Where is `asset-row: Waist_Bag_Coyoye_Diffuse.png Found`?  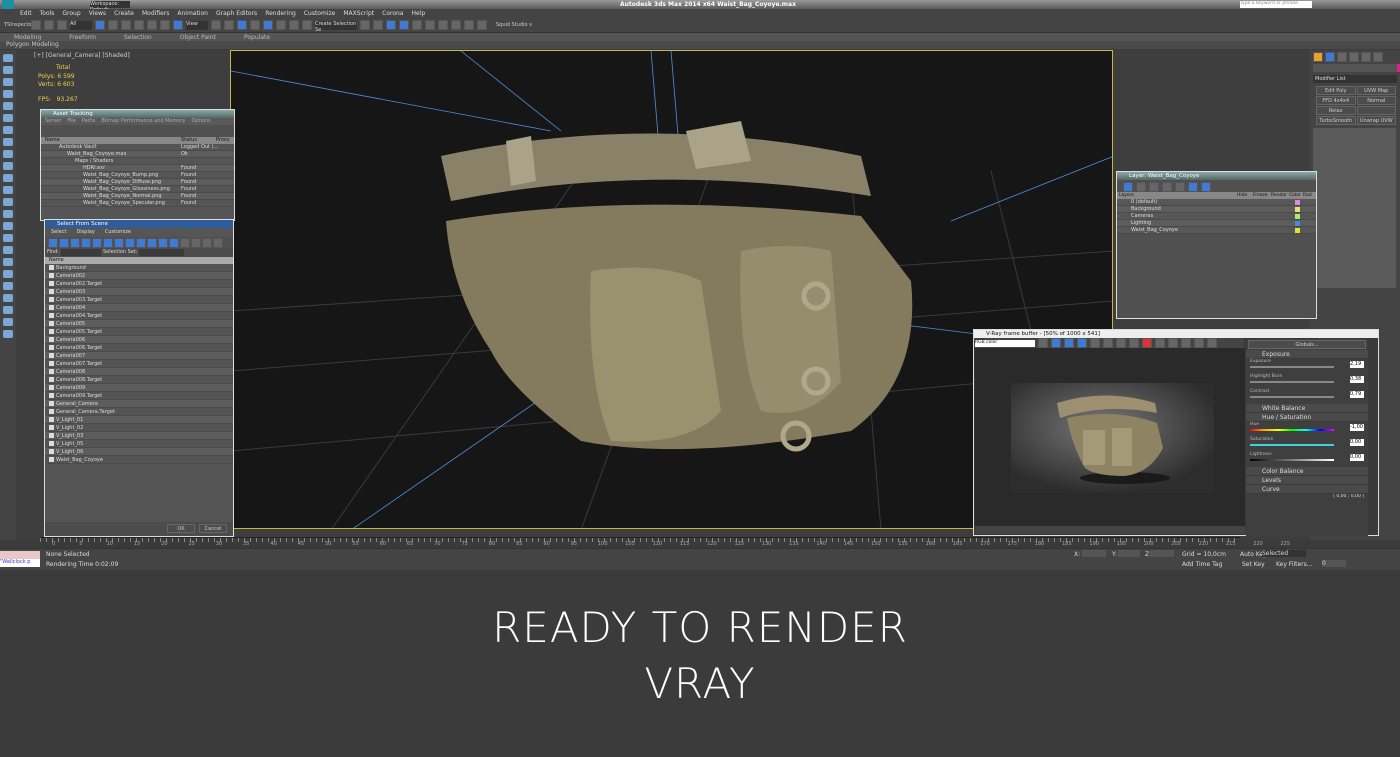 asset-row: Waist_Bag_Coyoye_Diffuse.png Found is located at coordinates (137, 182).